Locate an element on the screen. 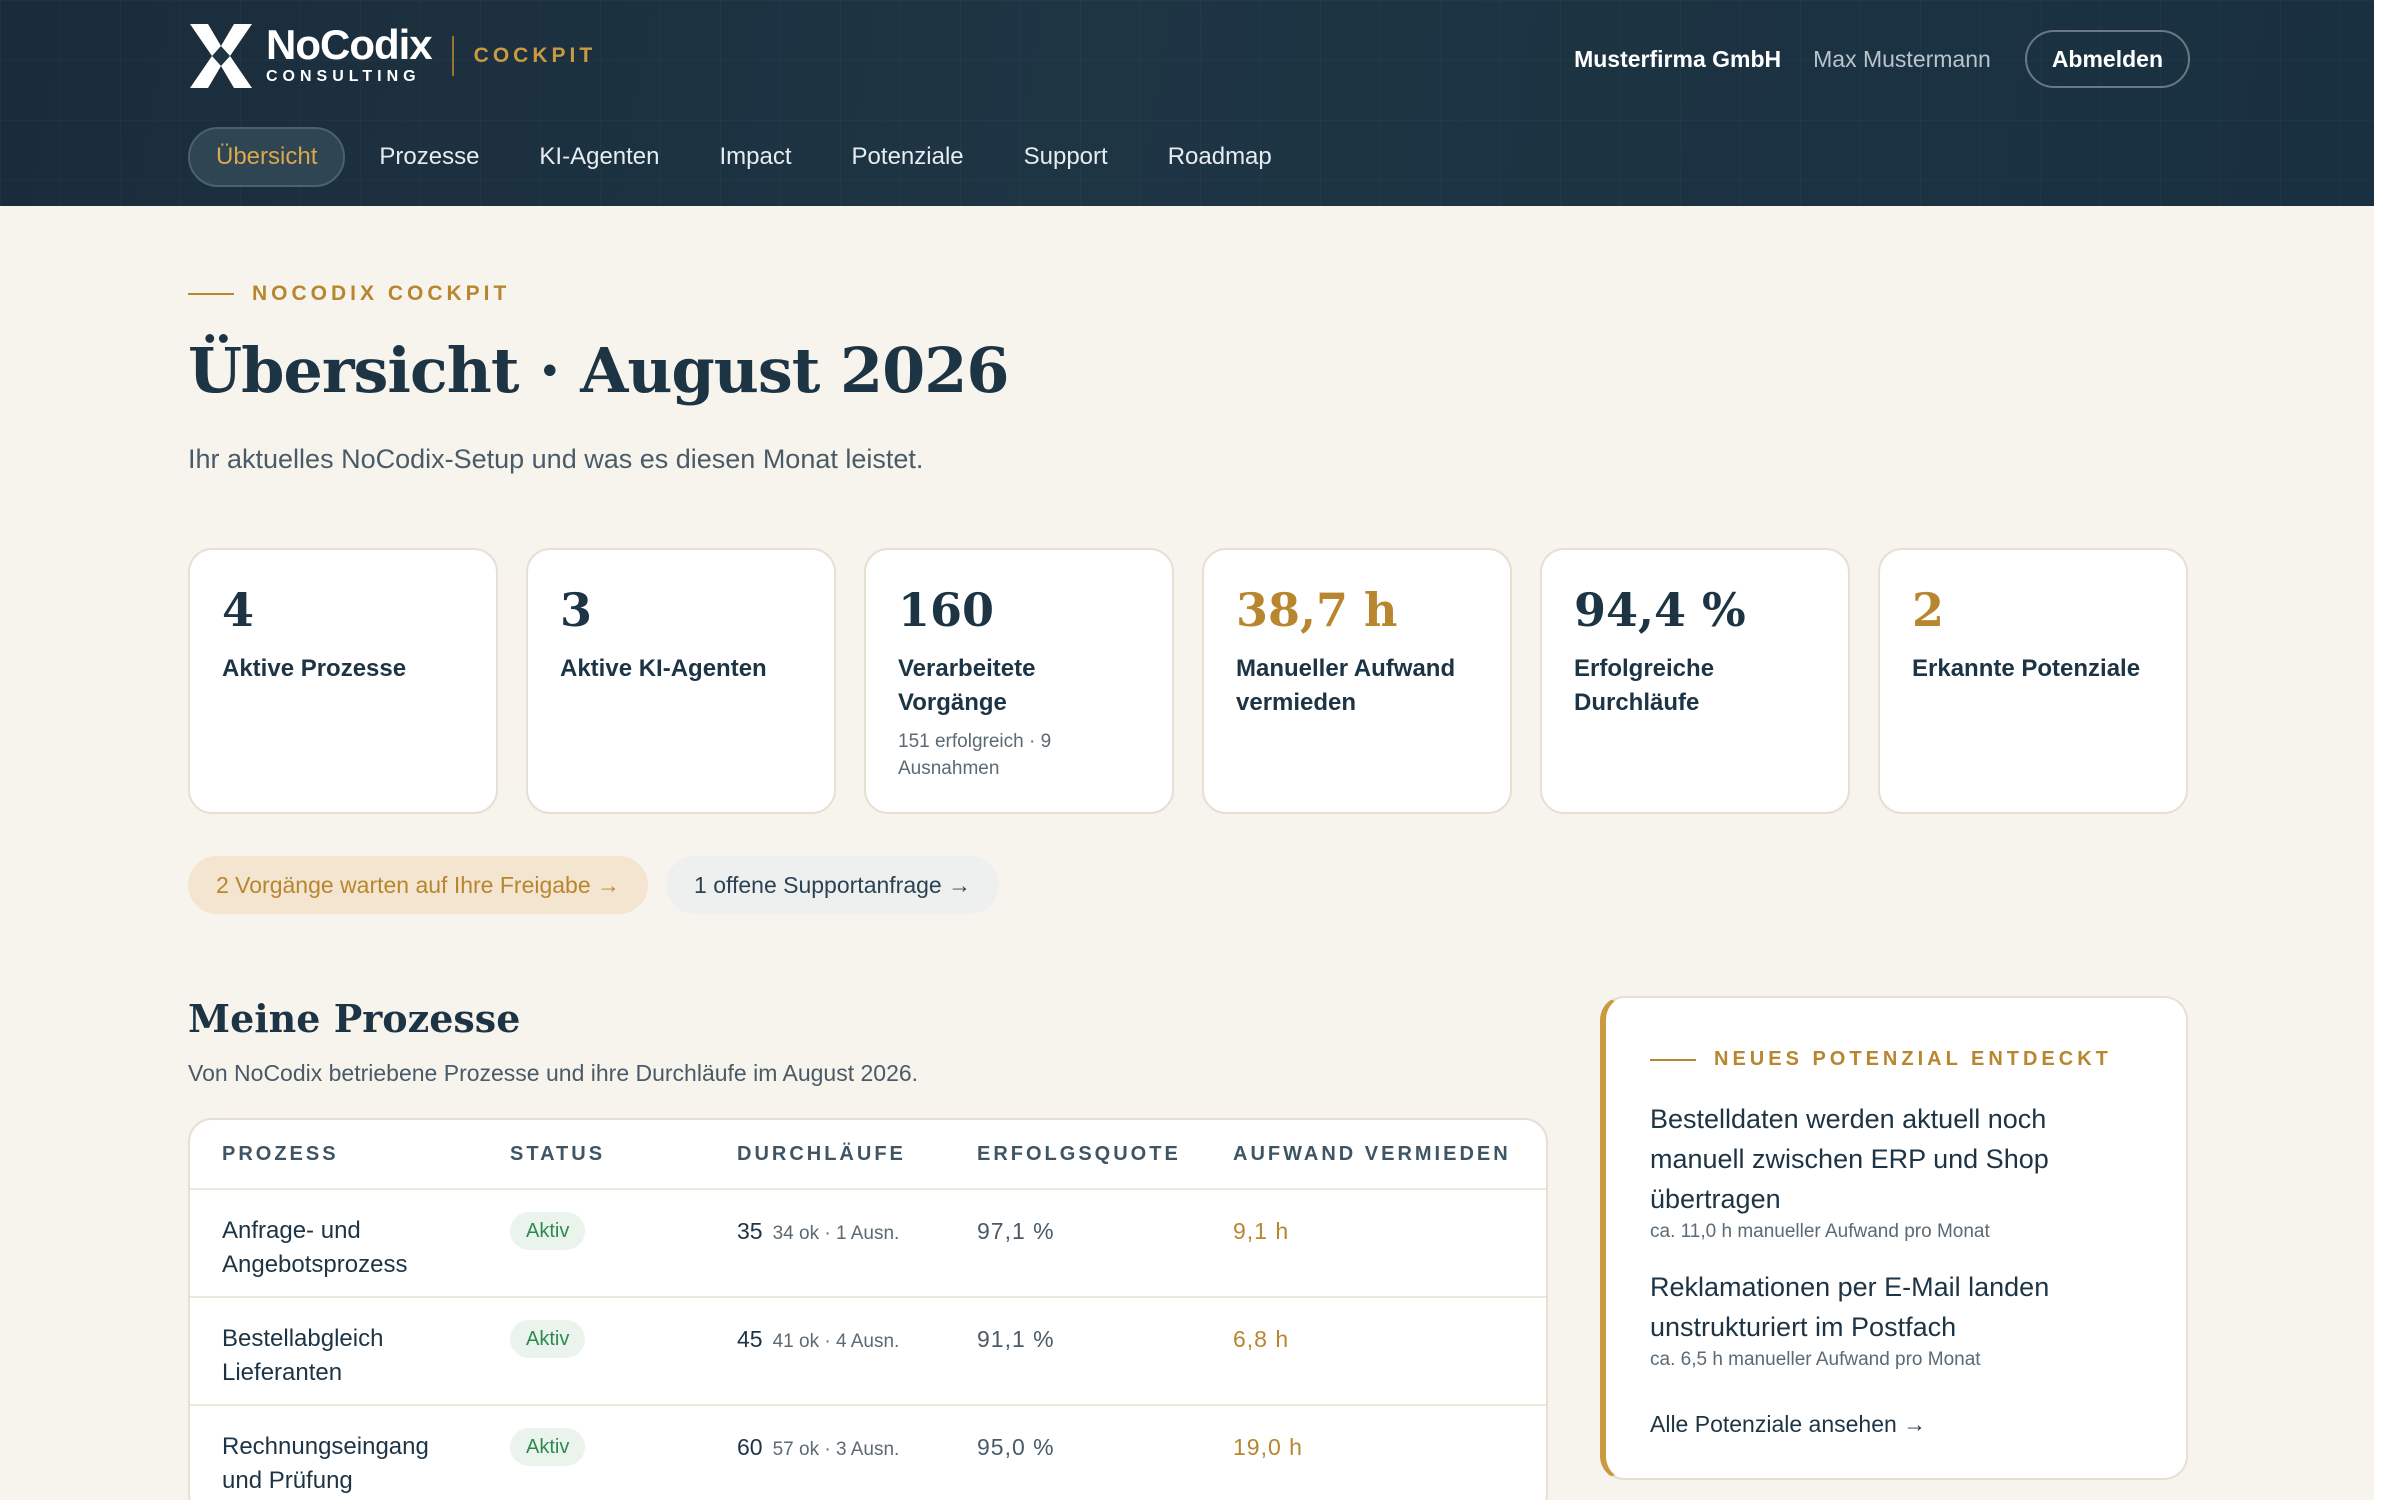 The width and height of the screenshot is (2400, 1500). logout-button: Abmelden is located at coordinates (2107, 59).